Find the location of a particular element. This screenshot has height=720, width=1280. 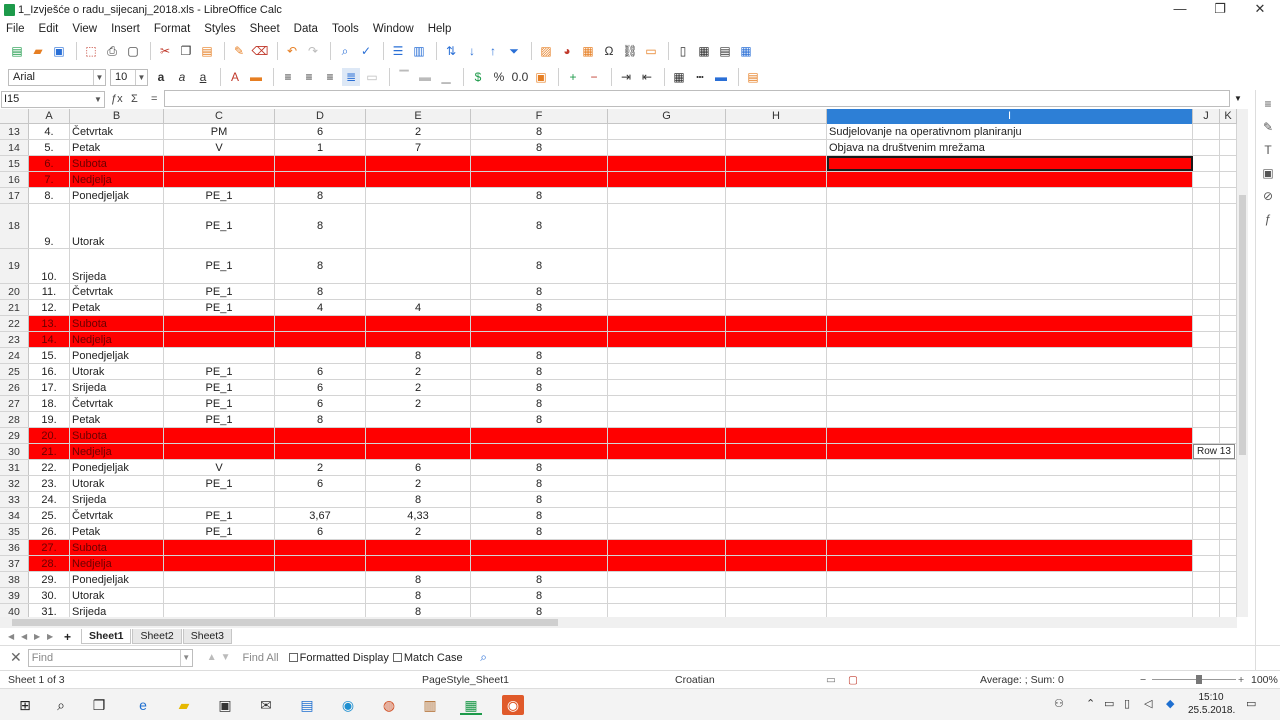

cell-k21 is located at coordinates (1228, 307).